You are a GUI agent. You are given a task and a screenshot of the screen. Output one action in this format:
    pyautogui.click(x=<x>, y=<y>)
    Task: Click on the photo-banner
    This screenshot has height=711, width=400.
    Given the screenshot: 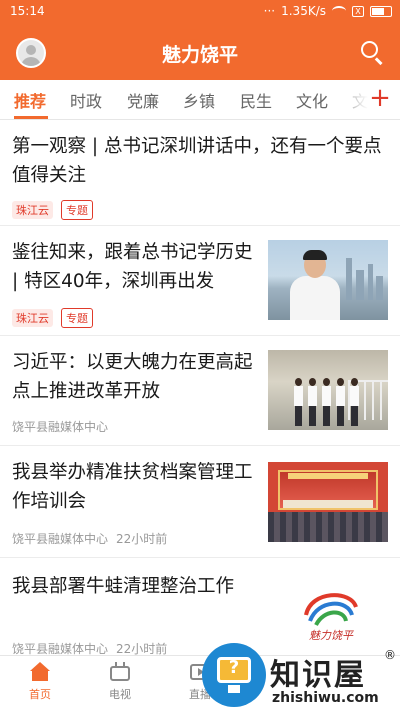 What is the action you would take?
    pyautogui.click(x=328, y=476)
    